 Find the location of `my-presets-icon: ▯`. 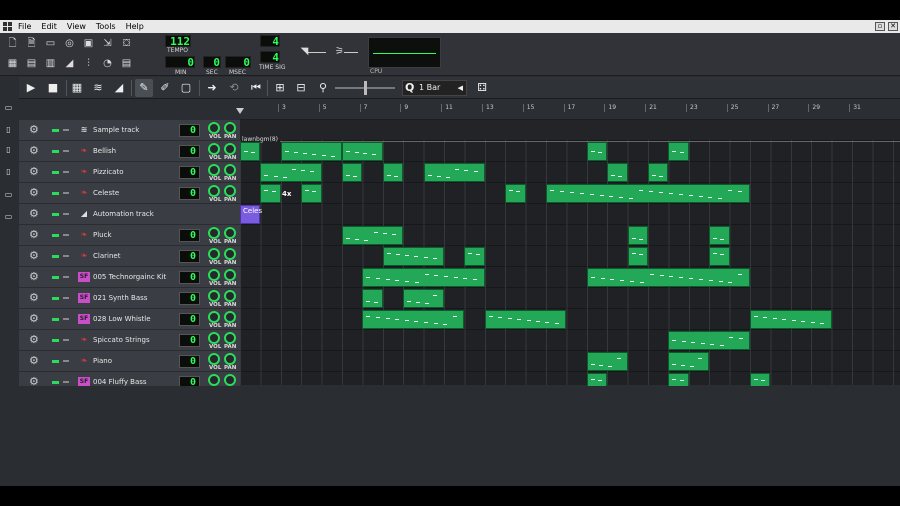

my-presets-icon: ▯ is located at coordinates (8, 149).